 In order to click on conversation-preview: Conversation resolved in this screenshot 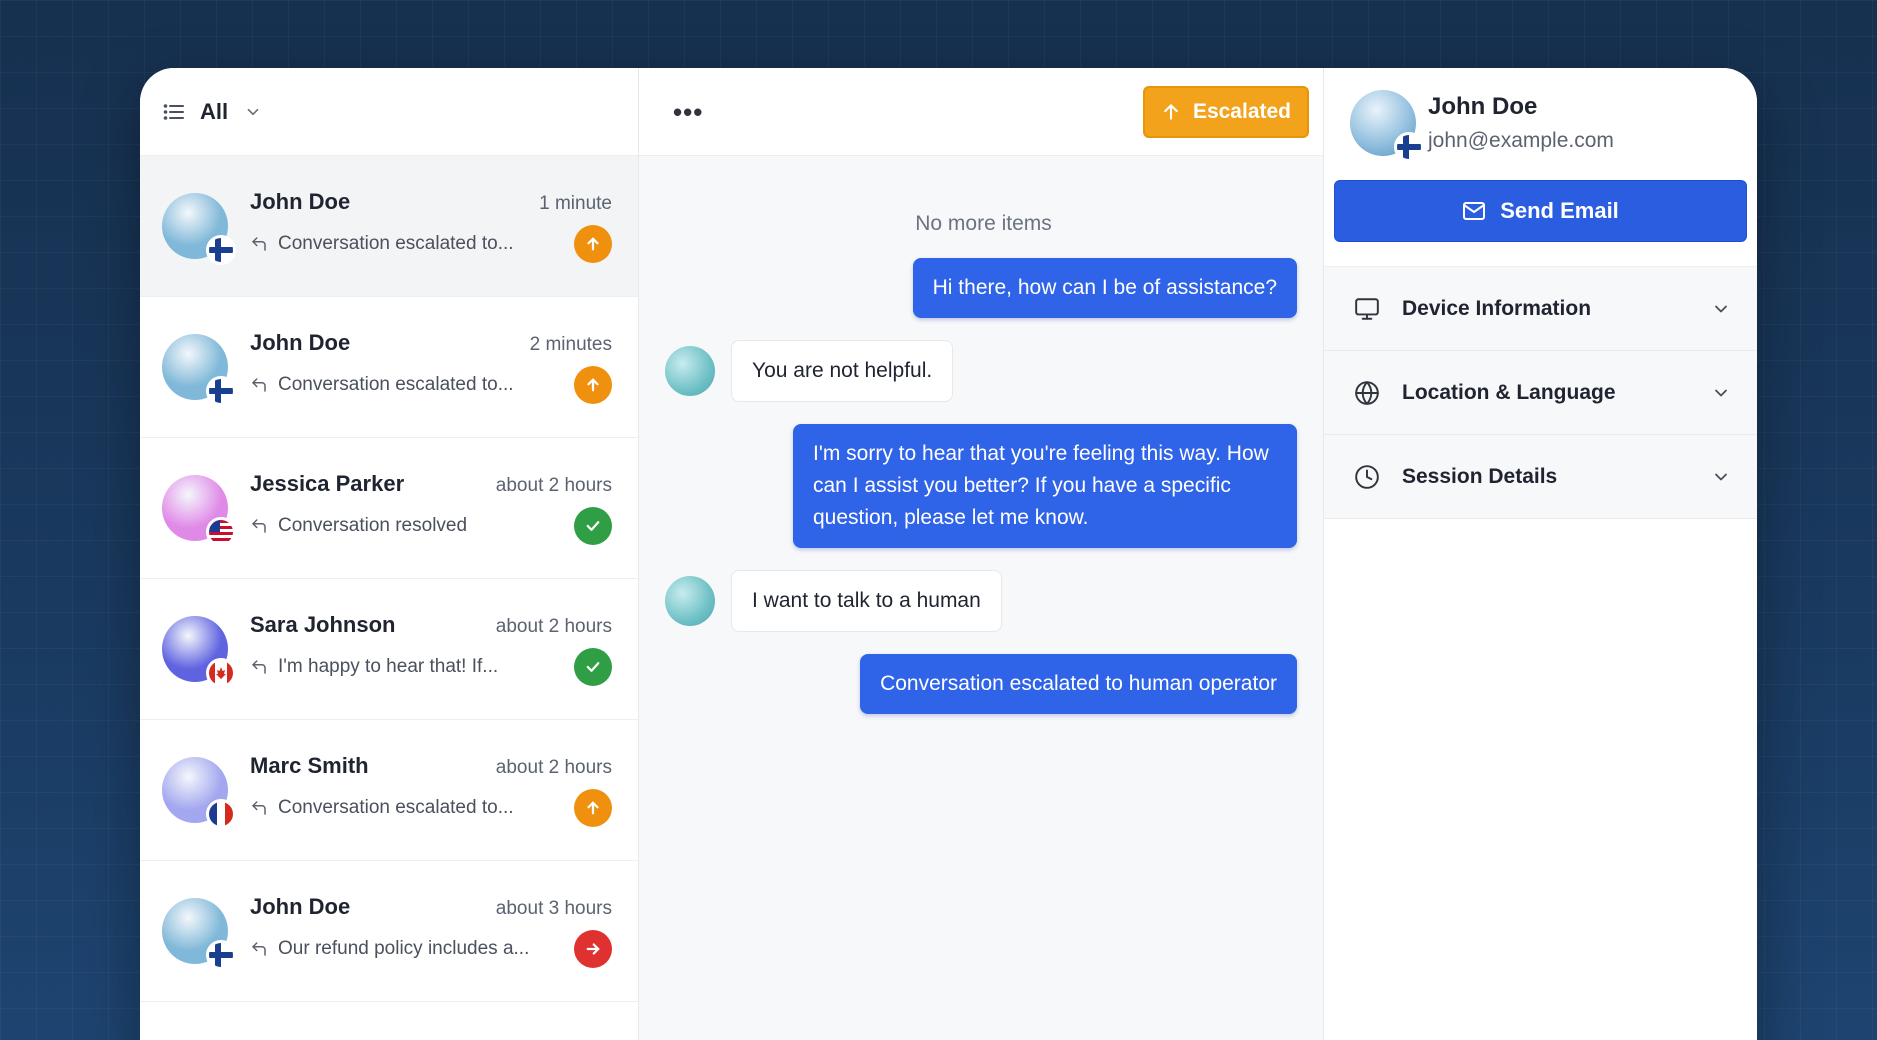, I will do `click(373, 525)`.